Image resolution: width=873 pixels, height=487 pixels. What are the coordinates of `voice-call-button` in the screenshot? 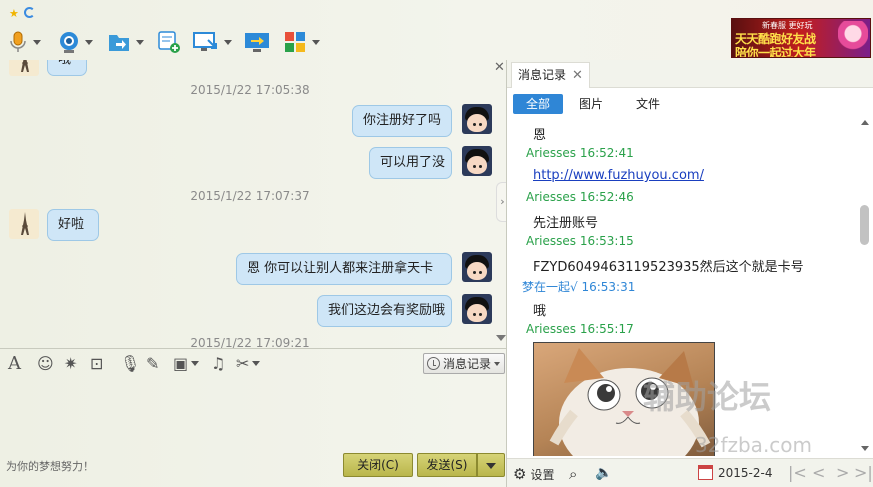 It's located at (24, 42).